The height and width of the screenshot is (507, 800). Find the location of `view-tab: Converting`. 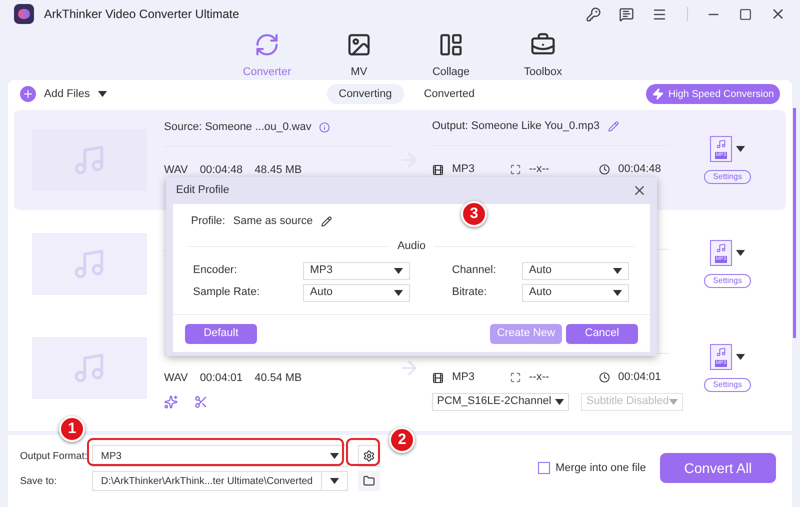

view-tab: Converting is located at coordinates (365, 94).